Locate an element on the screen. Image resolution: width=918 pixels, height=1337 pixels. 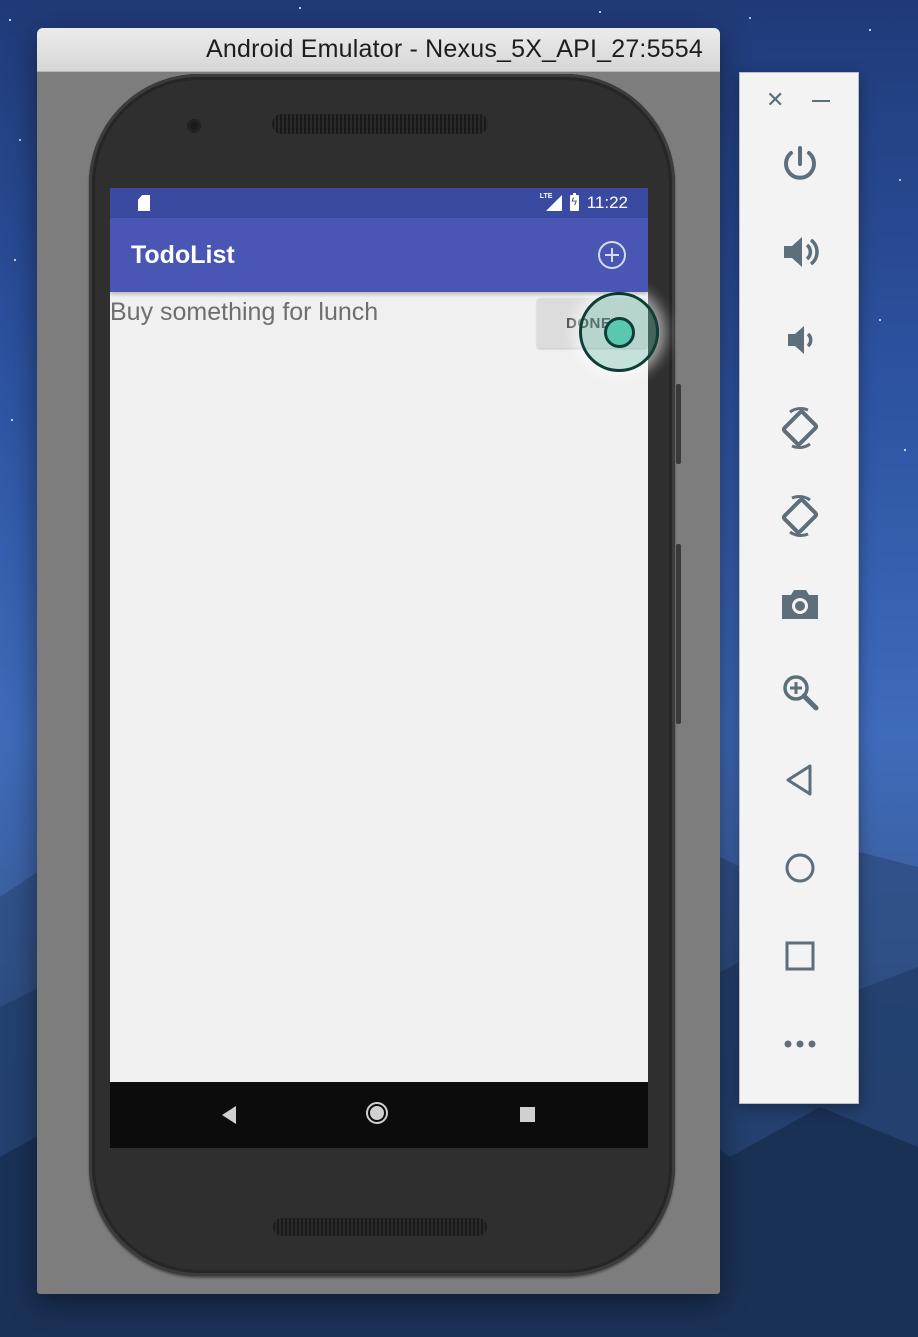
window-titlebar: Android Emulator - Nexus_5X_API_27:5554 is located at coordinates (378, 50).